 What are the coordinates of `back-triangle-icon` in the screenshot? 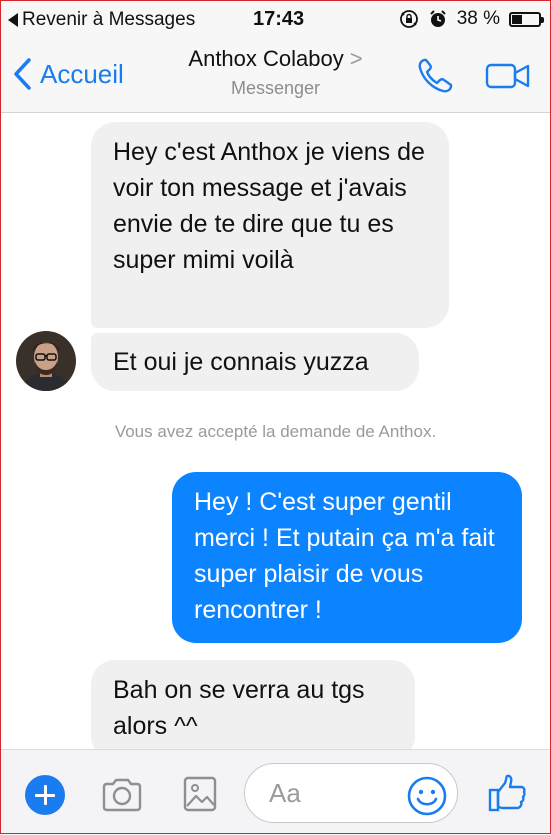 It's located at (13, 20).